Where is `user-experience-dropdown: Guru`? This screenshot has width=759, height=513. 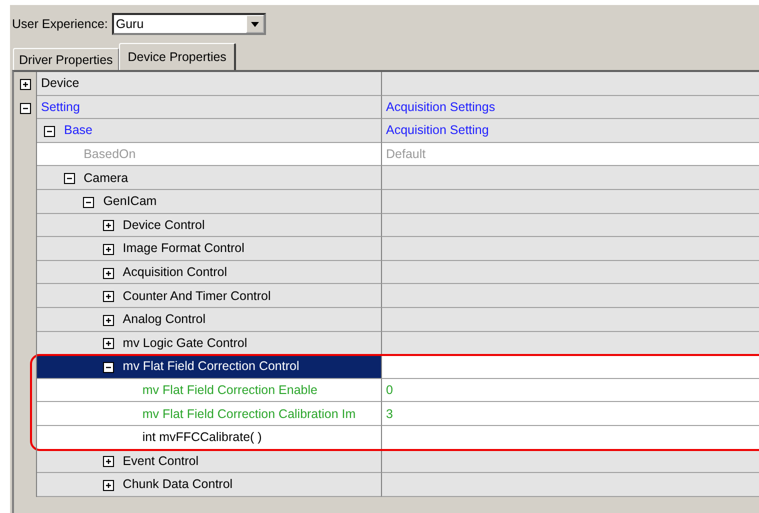 user-experience-dropdown: Guru is located at coordinates (189, 24).